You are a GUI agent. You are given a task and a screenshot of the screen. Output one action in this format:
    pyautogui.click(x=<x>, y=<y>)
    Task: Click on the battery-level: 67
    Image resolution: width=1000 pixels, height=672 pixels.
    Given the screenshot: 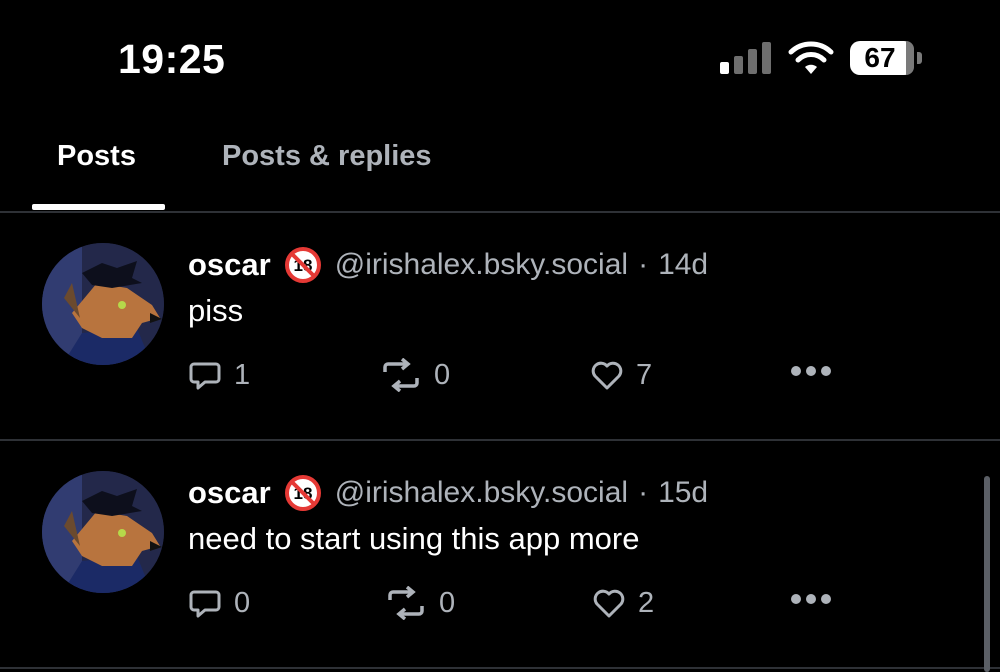 What is the action you would take?
    pyautogui.click(x=880, y=57)
    